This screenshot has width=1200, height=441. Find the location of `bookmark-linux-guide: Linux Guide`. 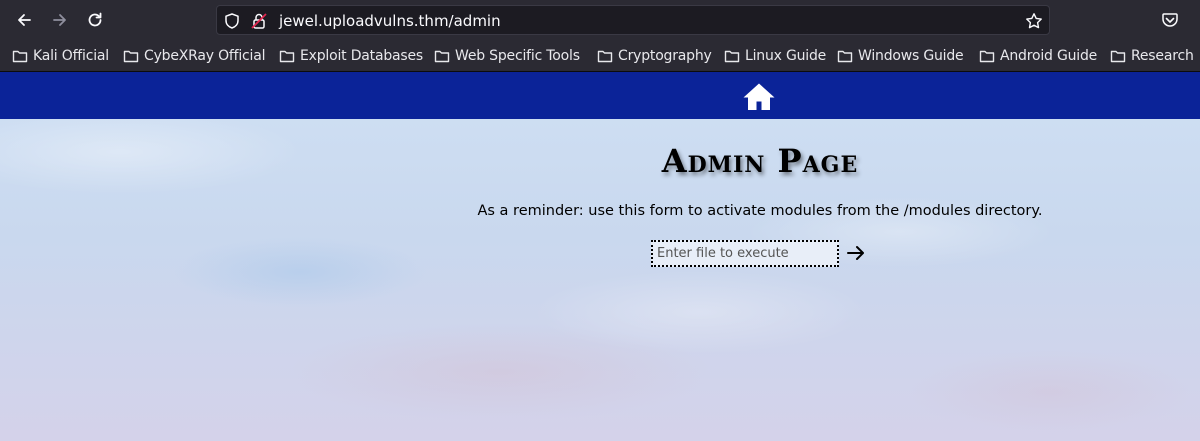

bookmark-linux-guide: Linux Guide is located at coordinates (775, 56).